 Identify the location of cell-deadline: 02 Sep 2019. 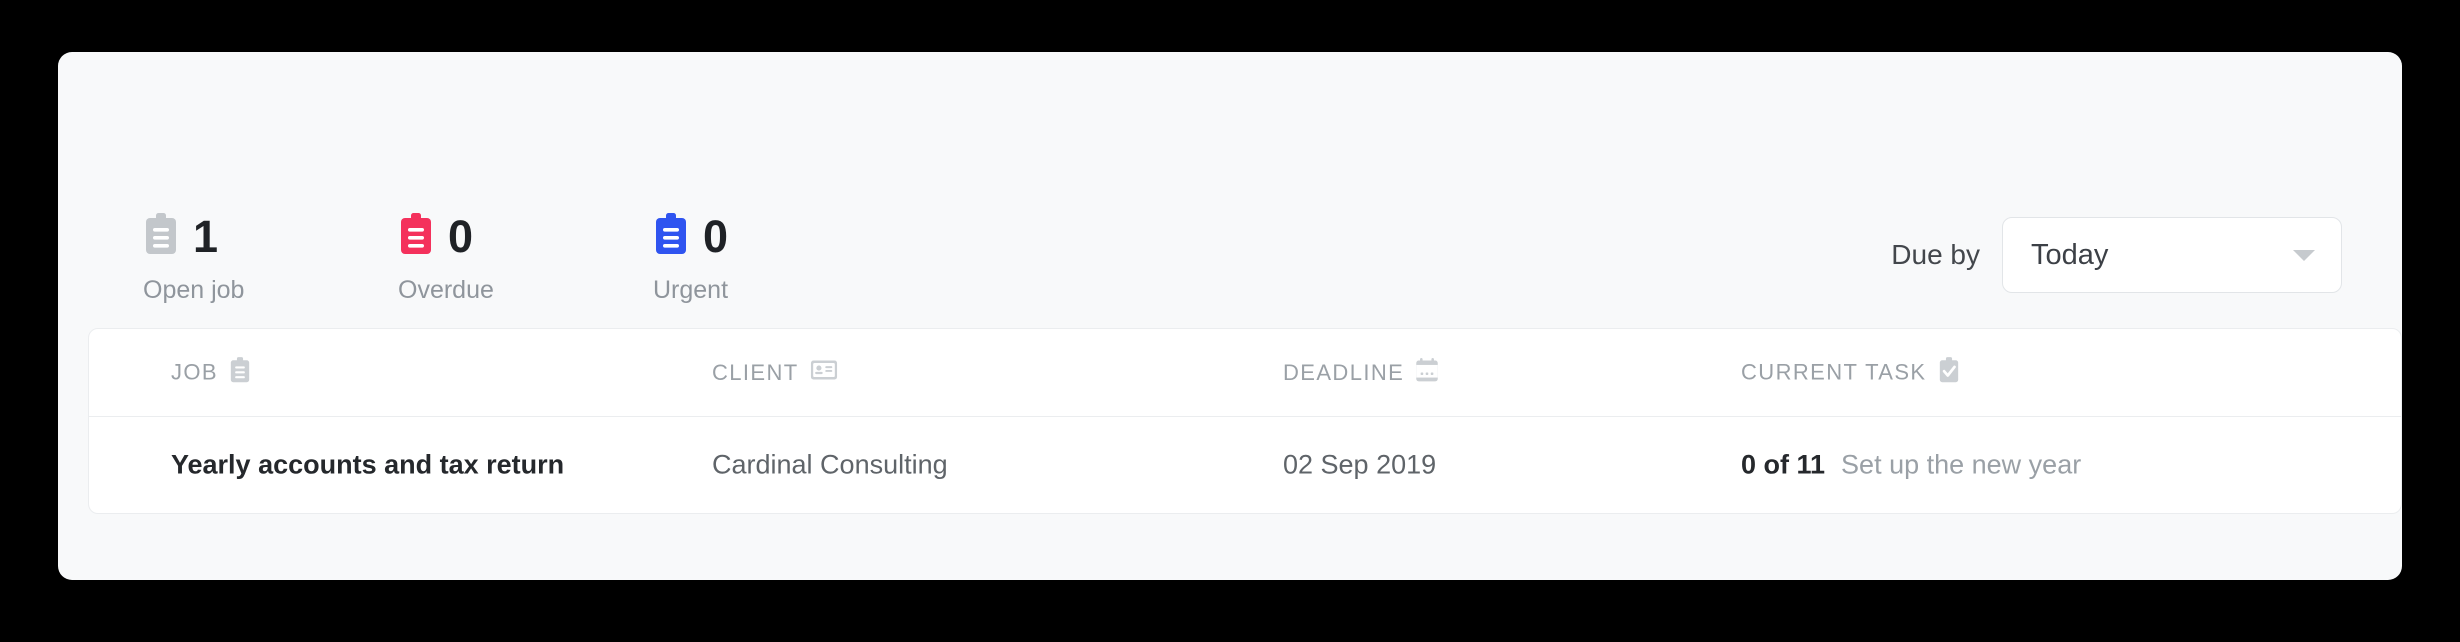
(1360, 464).